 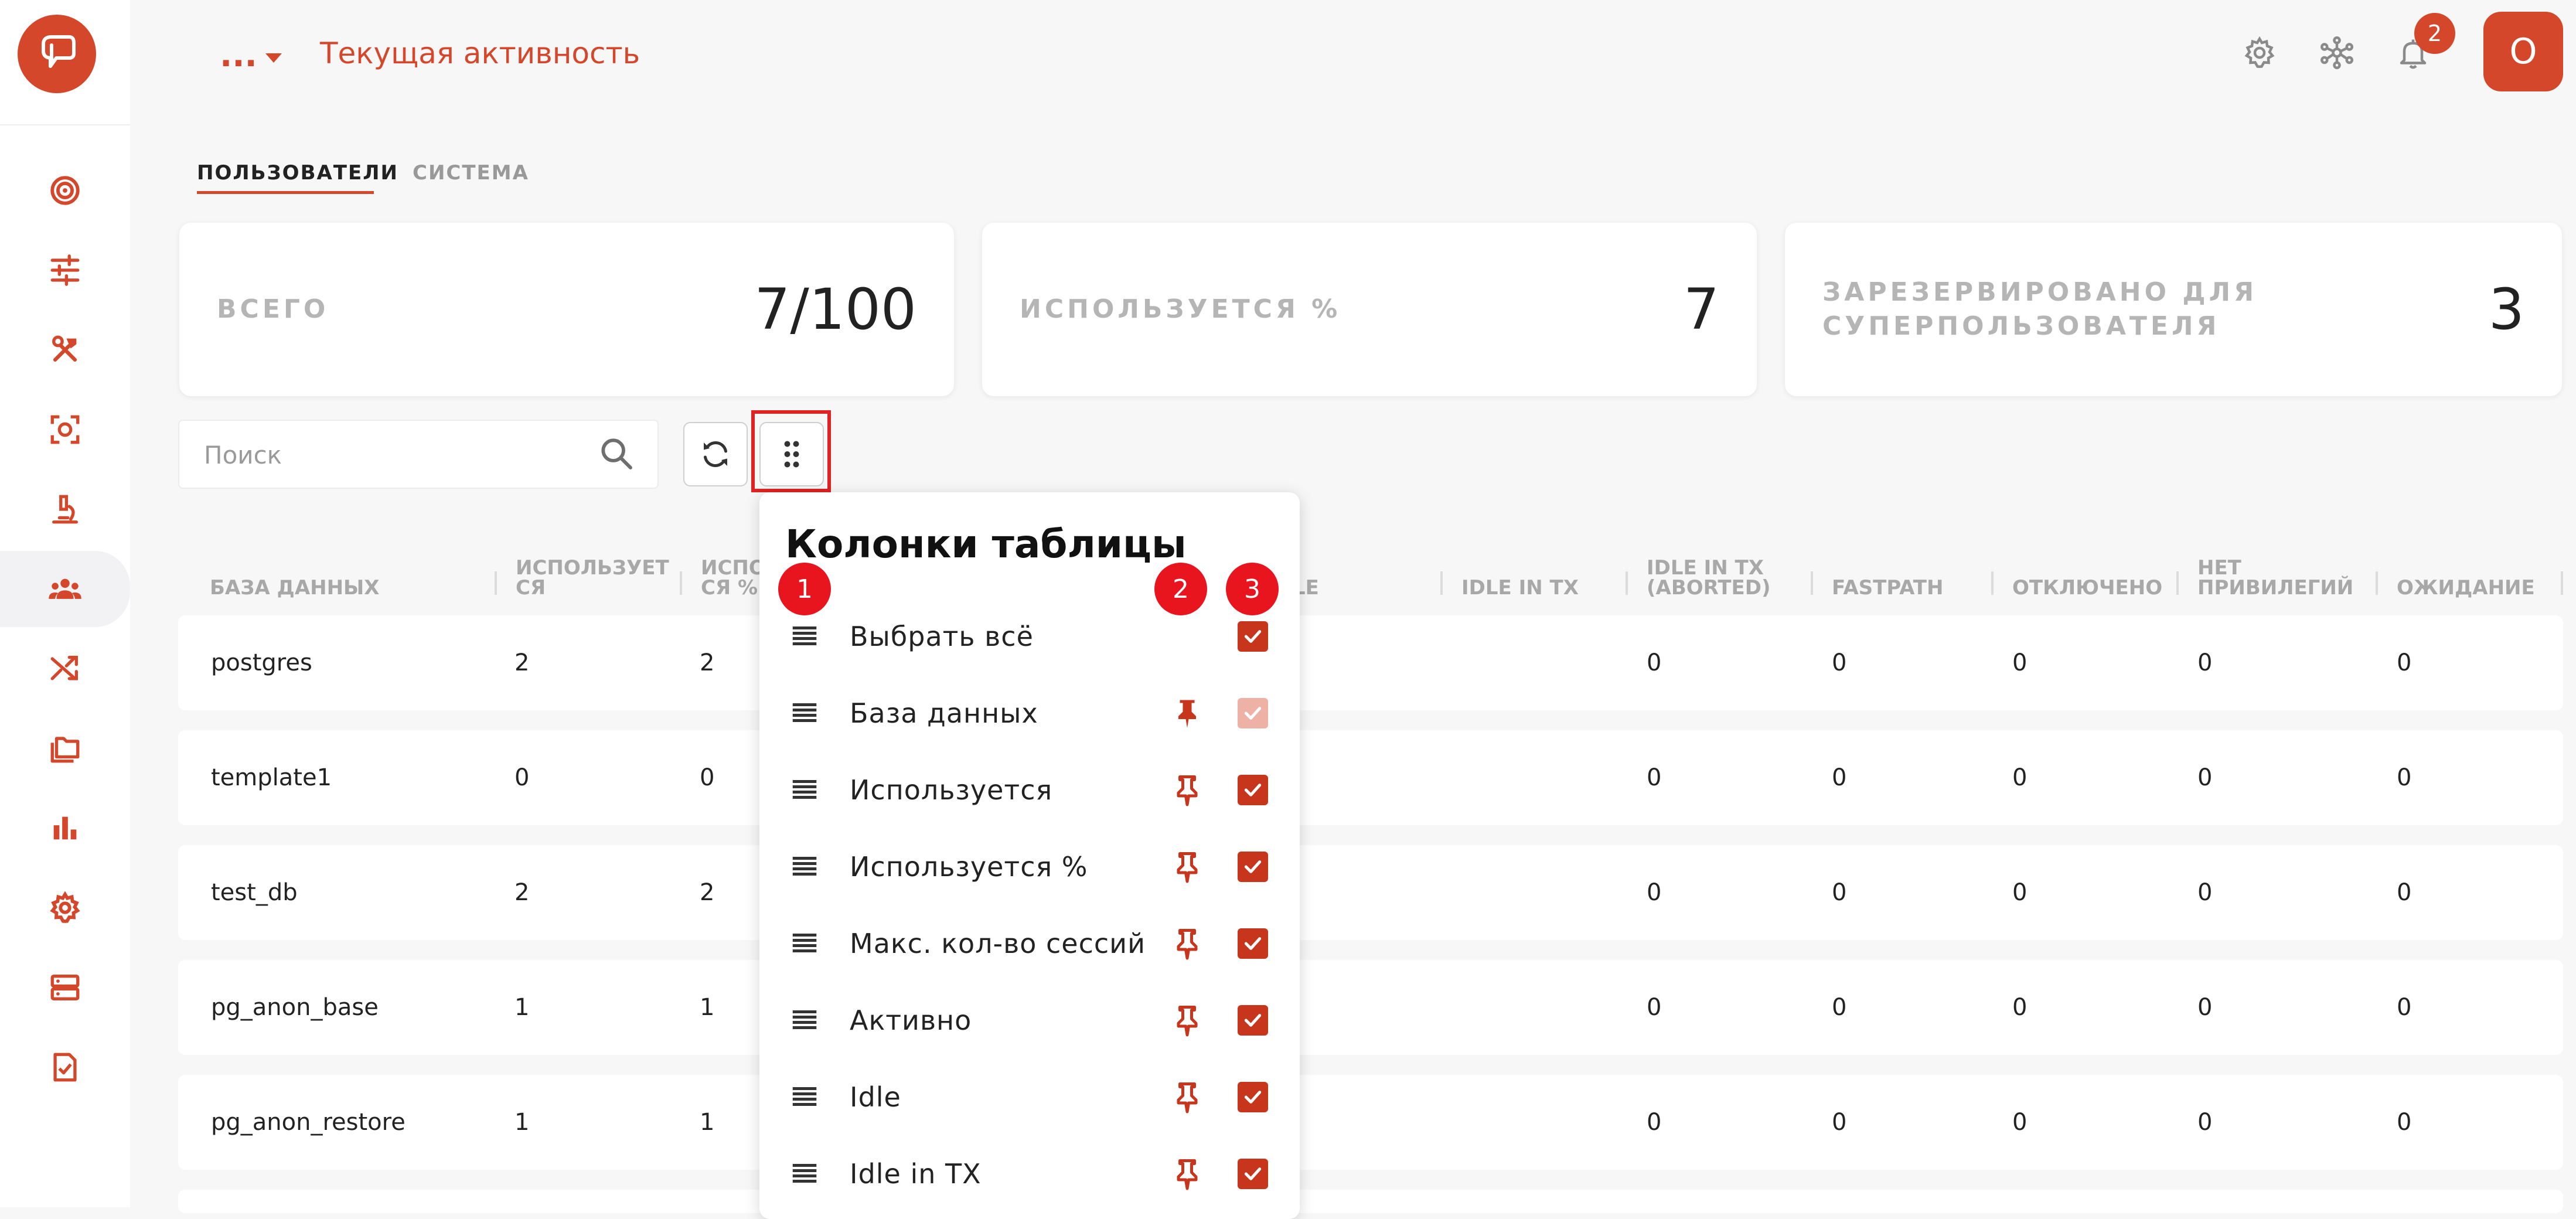 I want to click on table-row, so click(x=1370, y=1201).